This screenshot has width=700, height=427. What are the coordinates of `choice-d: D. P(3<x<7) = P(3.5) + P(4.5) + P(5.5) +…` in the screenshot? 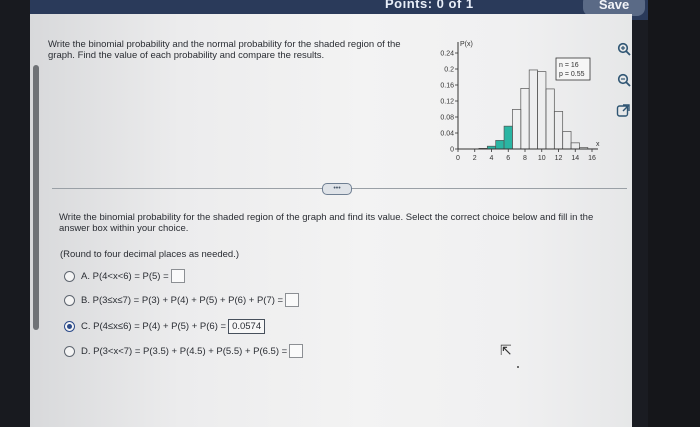 It's located at (184, 352).